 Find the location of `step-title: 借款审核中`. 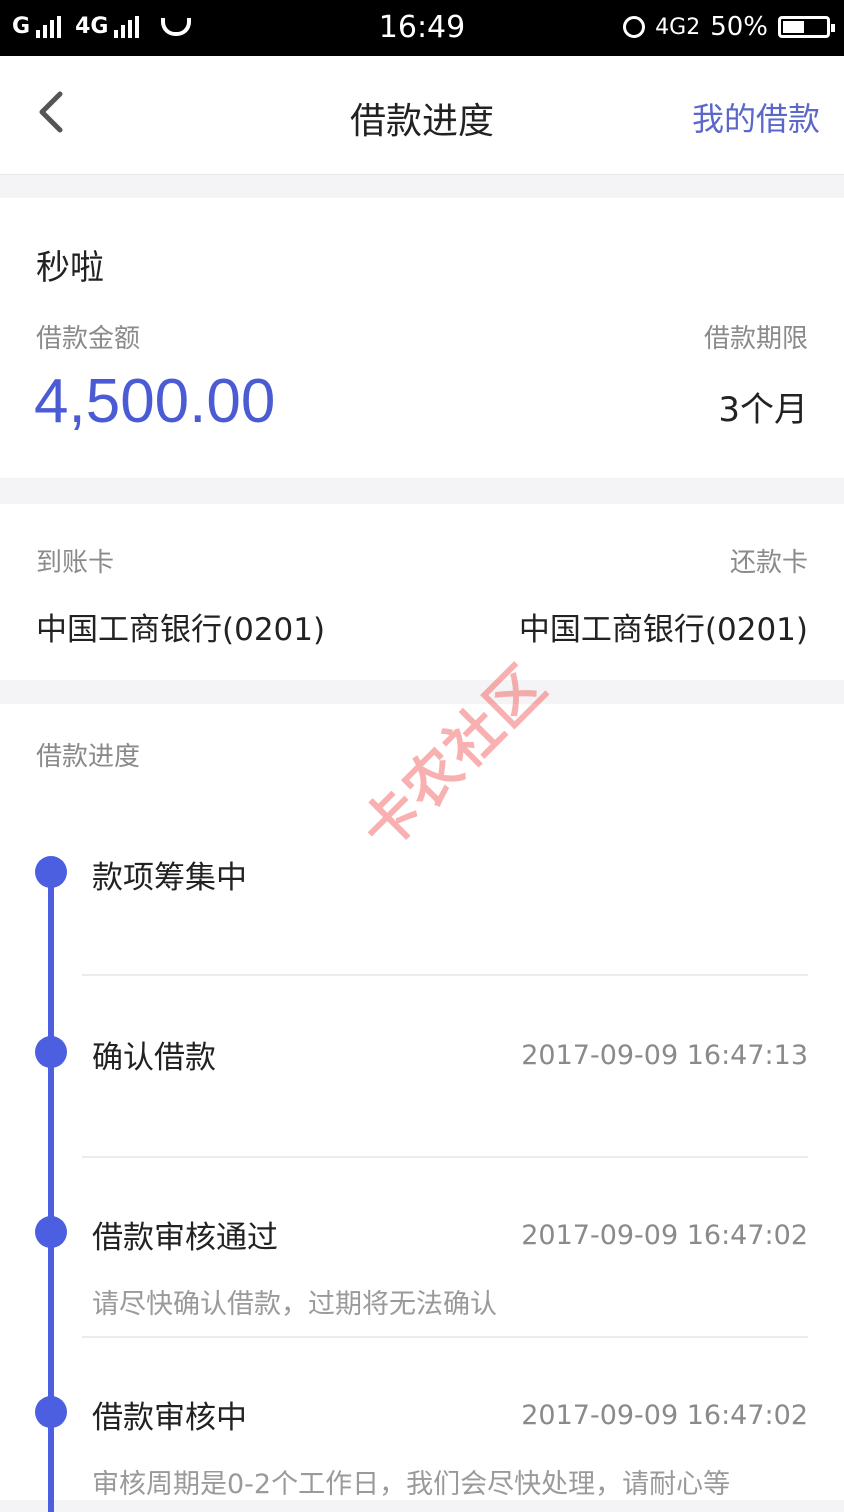

step-title: 借款审核中 is located at coordinates (169, 1418).